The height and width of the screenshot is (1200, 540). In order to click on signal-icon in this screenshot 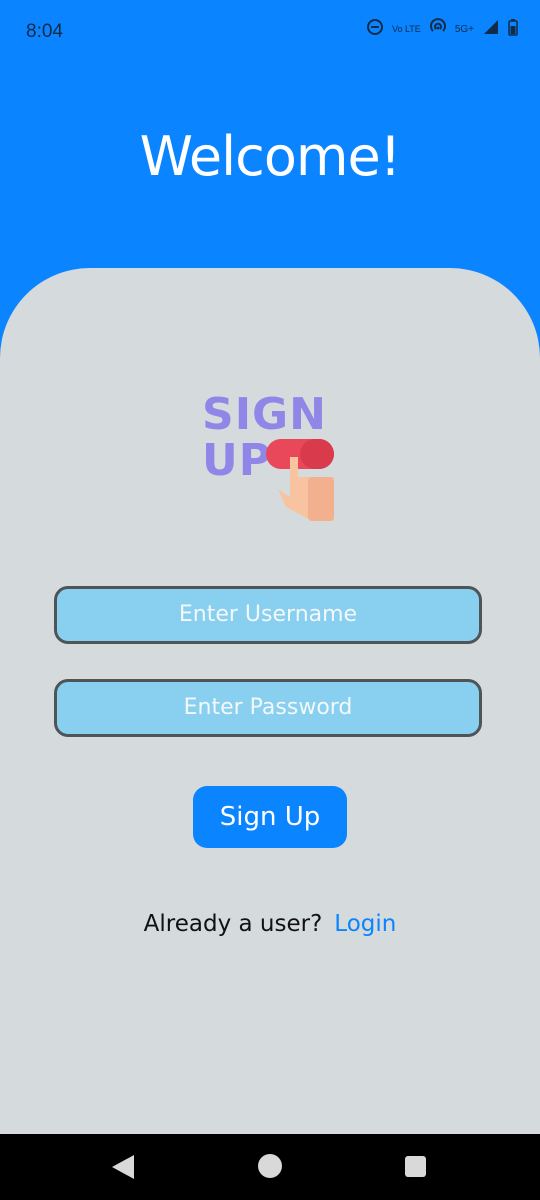, I will do `click(491, 29)`.